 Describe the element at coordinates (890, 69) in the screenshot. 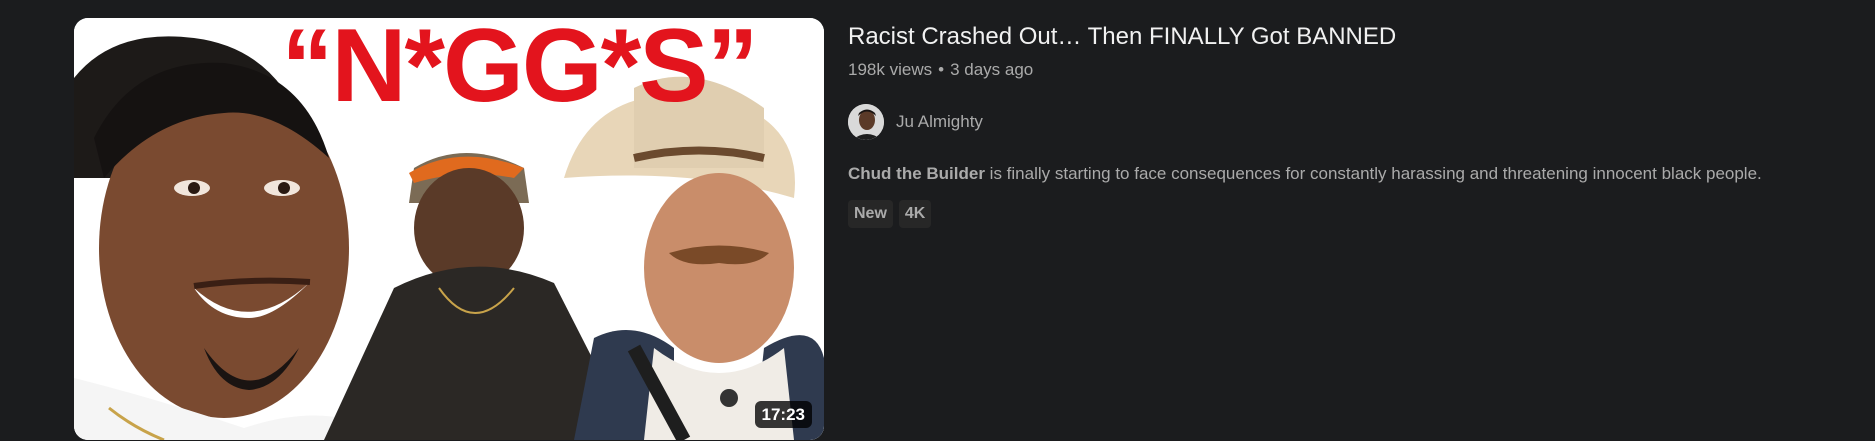

I see `view-count: 198k views` at that location.